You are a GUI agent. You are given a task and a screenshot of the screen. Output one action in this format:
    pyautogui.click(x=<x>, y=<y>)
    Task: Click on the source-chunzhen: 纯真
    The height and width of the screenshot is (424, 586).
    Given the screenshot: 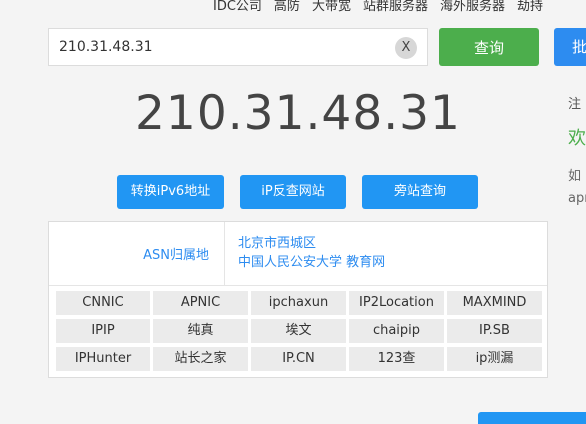 What is the action you would take?
    pyautogui.click(x=200, y=331)
    